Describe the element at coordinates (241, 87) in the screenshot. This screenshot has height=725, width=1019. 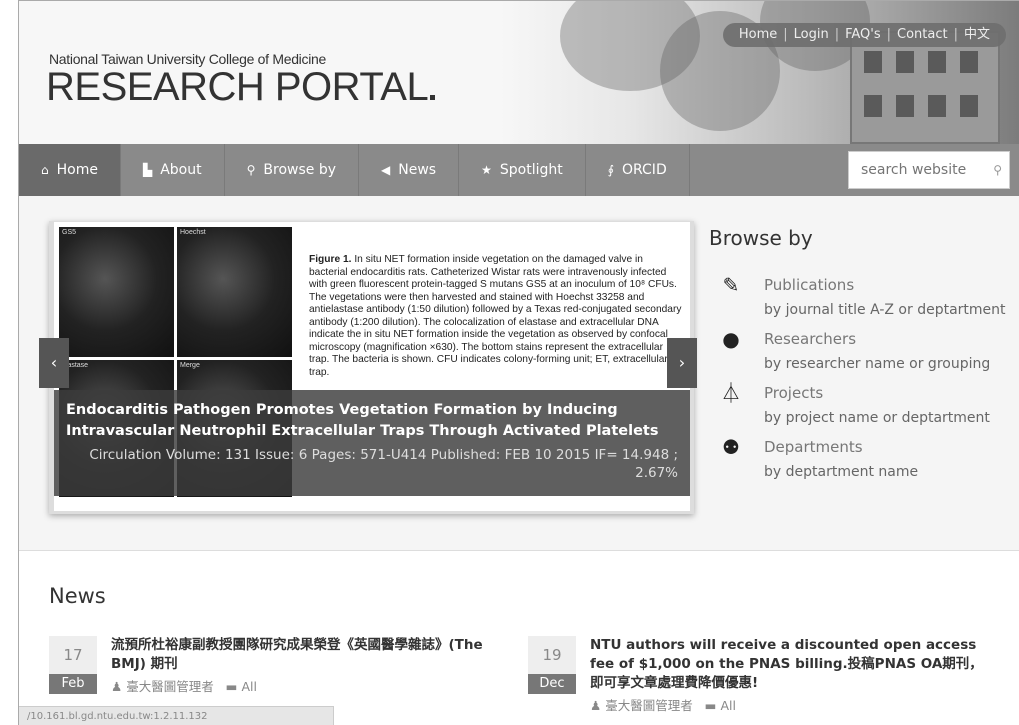
I see `logo-title: RESEARCH PORTAL` at that location.